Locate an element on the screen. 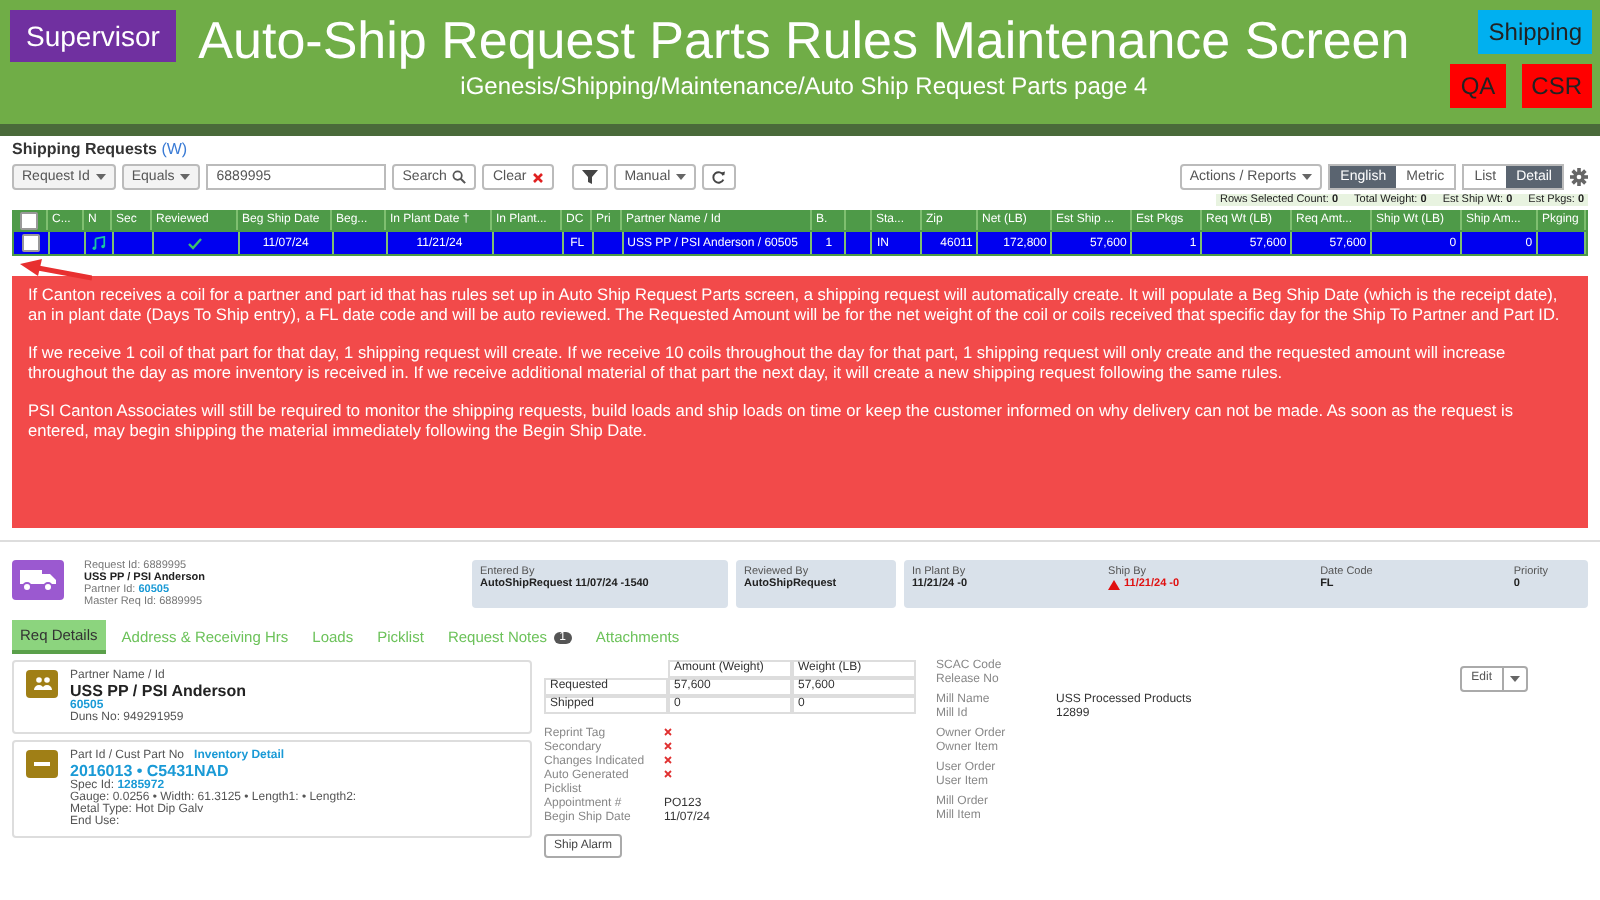 The width and height of the screenshot is (1600, 900). settings-icon is located at coordinates (1579, 177).